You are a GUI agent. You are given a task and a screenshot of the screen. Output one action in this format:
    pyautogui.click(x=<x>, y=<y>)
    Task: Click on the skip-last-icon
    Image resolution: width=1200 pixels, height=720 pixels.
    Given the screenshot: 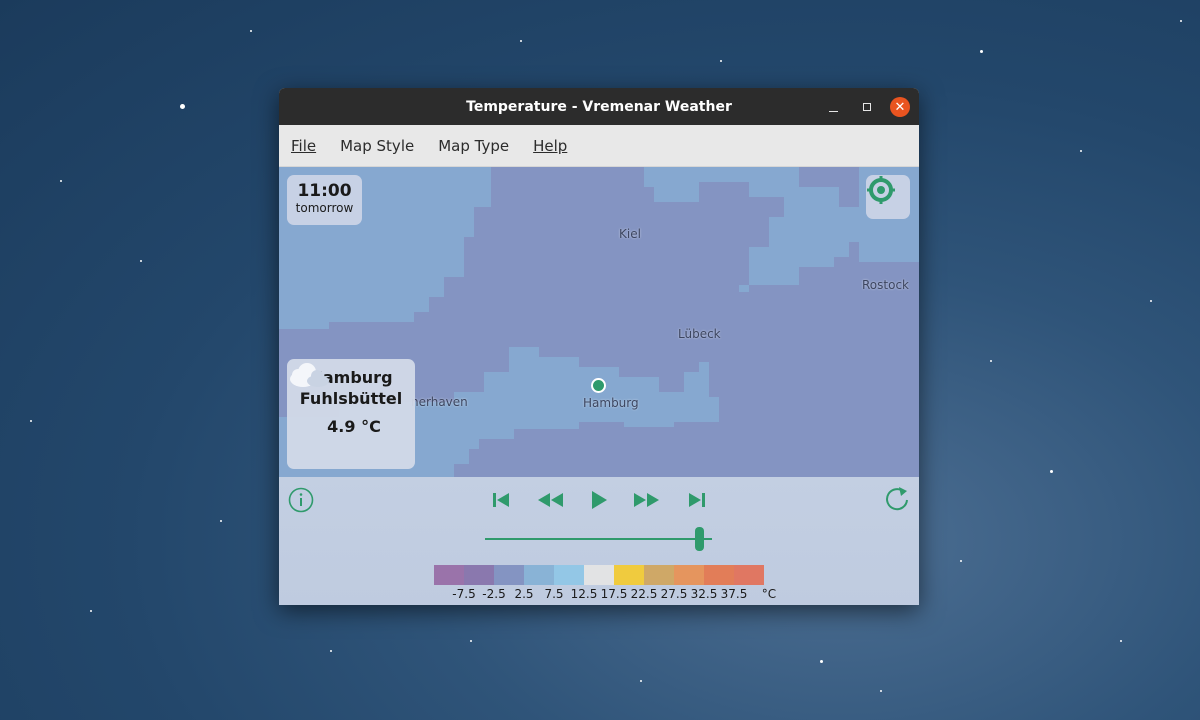 What is the action you would take?
    pyautogui.click(x=697, y=500)
    